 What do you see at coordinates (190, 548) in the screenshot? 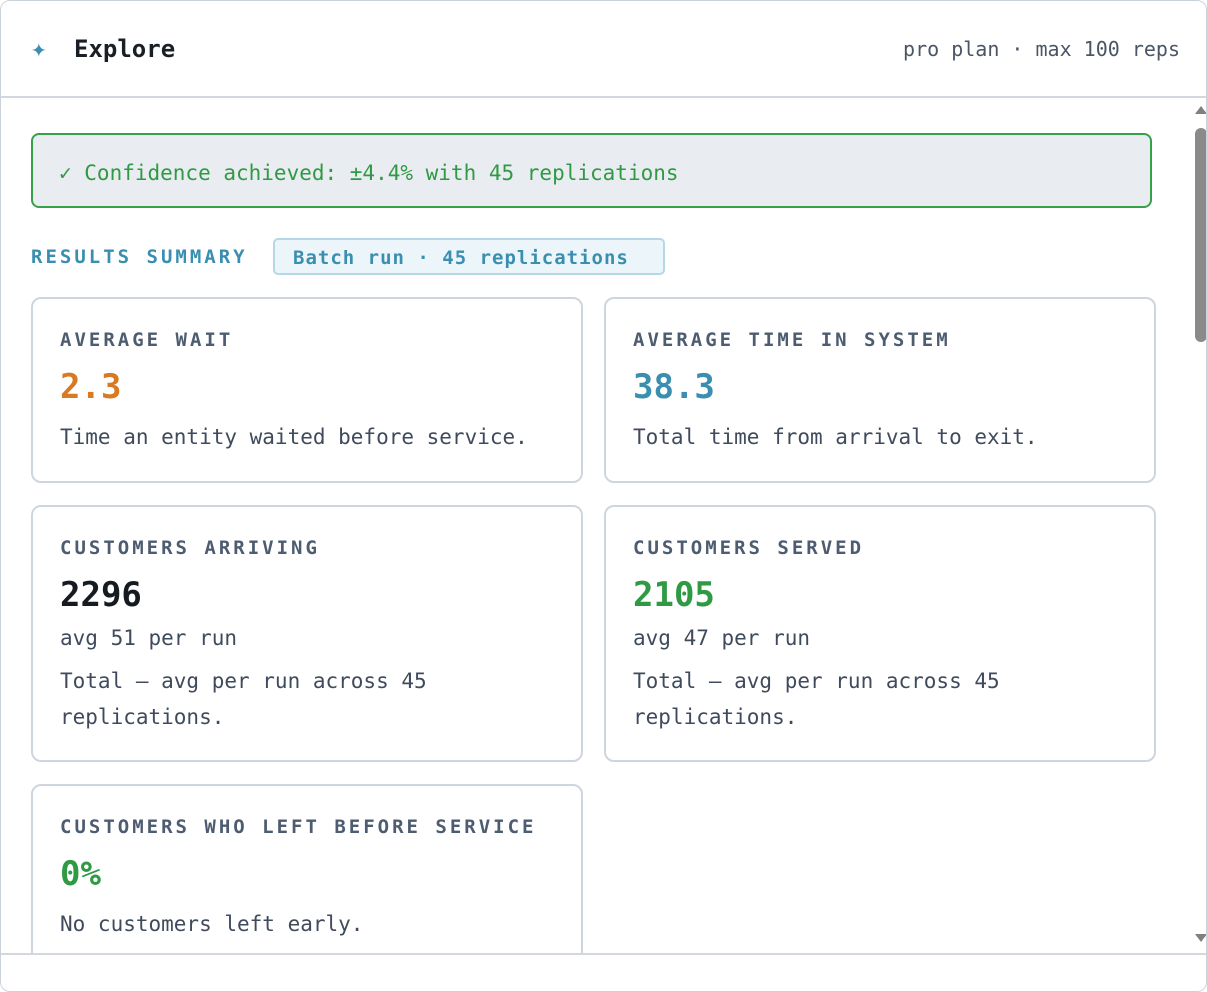
I see `metric-label: CUSTOMERS ARRIVING` at bounding box center [190, 548].